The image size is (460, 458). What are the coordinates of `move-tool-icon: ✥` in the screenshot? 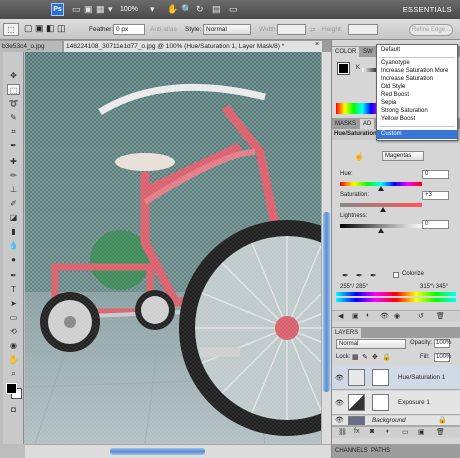 It's located at (13, 75).